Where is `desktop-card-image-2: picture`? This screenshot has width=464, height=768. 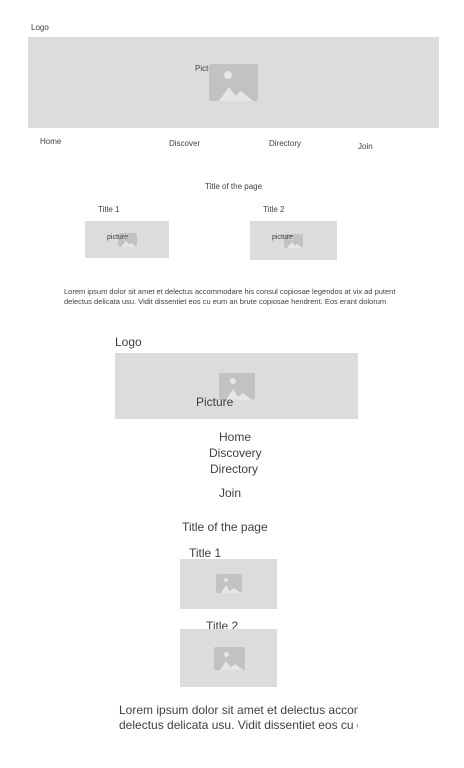
desktop-card-image-2: picture is located at coordinates (293, 240).